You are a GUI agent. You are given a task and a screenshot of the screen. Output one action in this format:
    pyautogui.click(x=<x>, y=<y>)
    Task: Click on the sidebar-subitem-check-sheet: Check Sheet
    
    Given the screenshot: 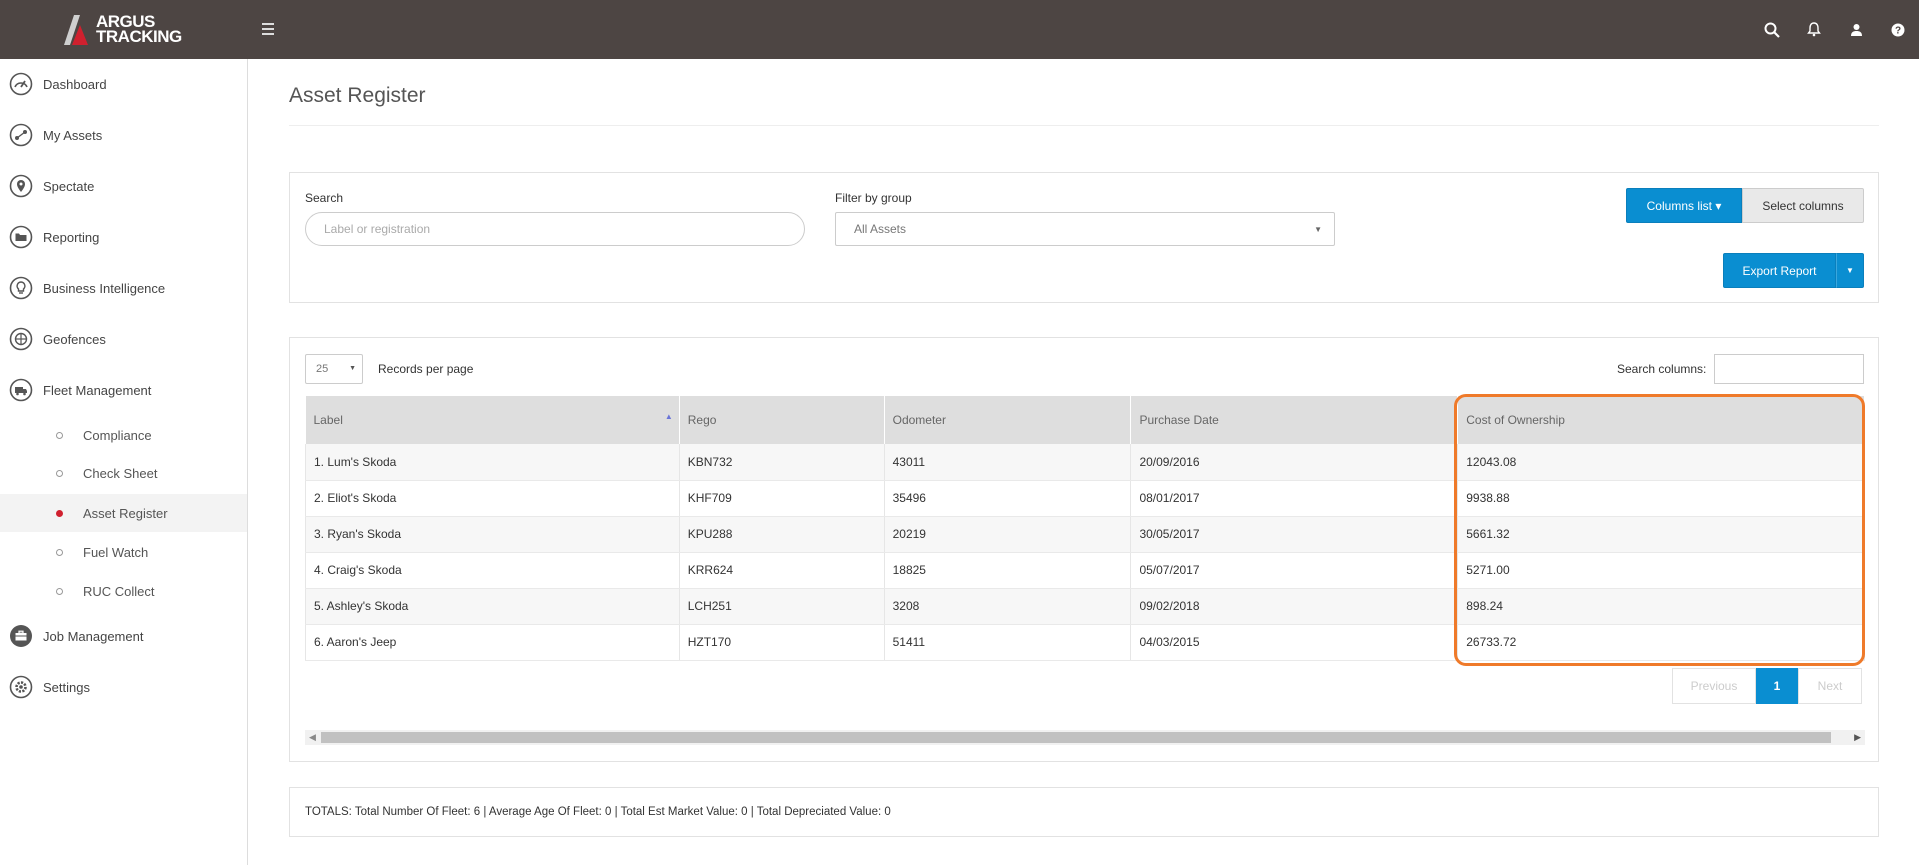 What is the action you would take?
    pyautogui.click(x=123, y=473)
    